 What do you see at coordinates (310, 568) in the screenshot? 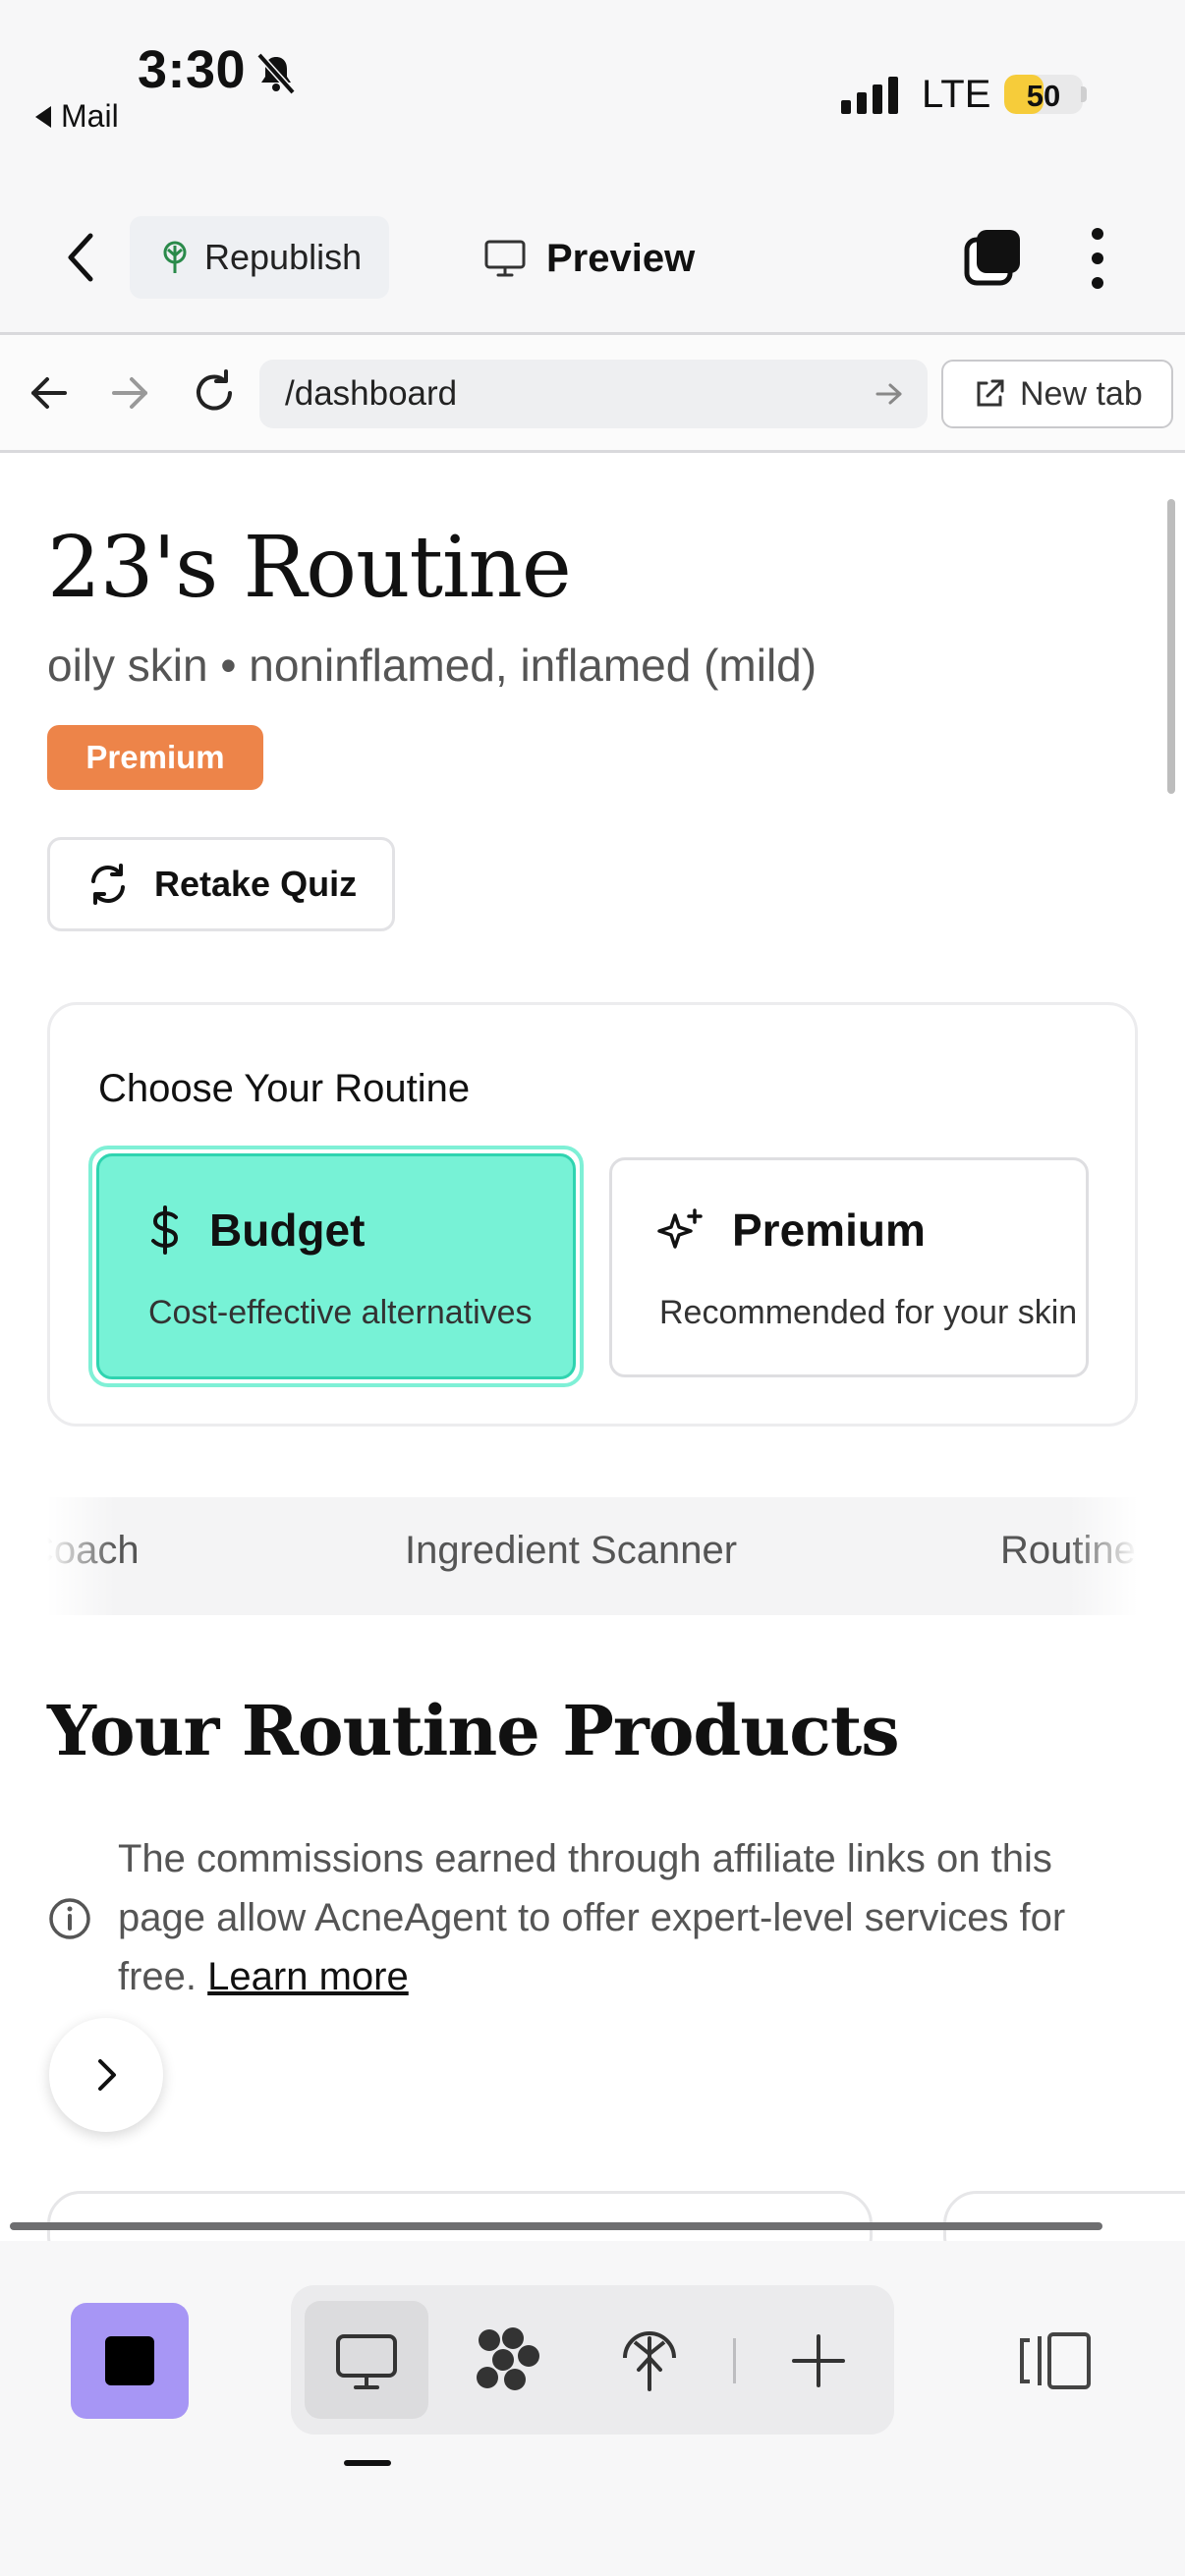
I see `page-title: 23's Routine` at bounding box center [310, 568].